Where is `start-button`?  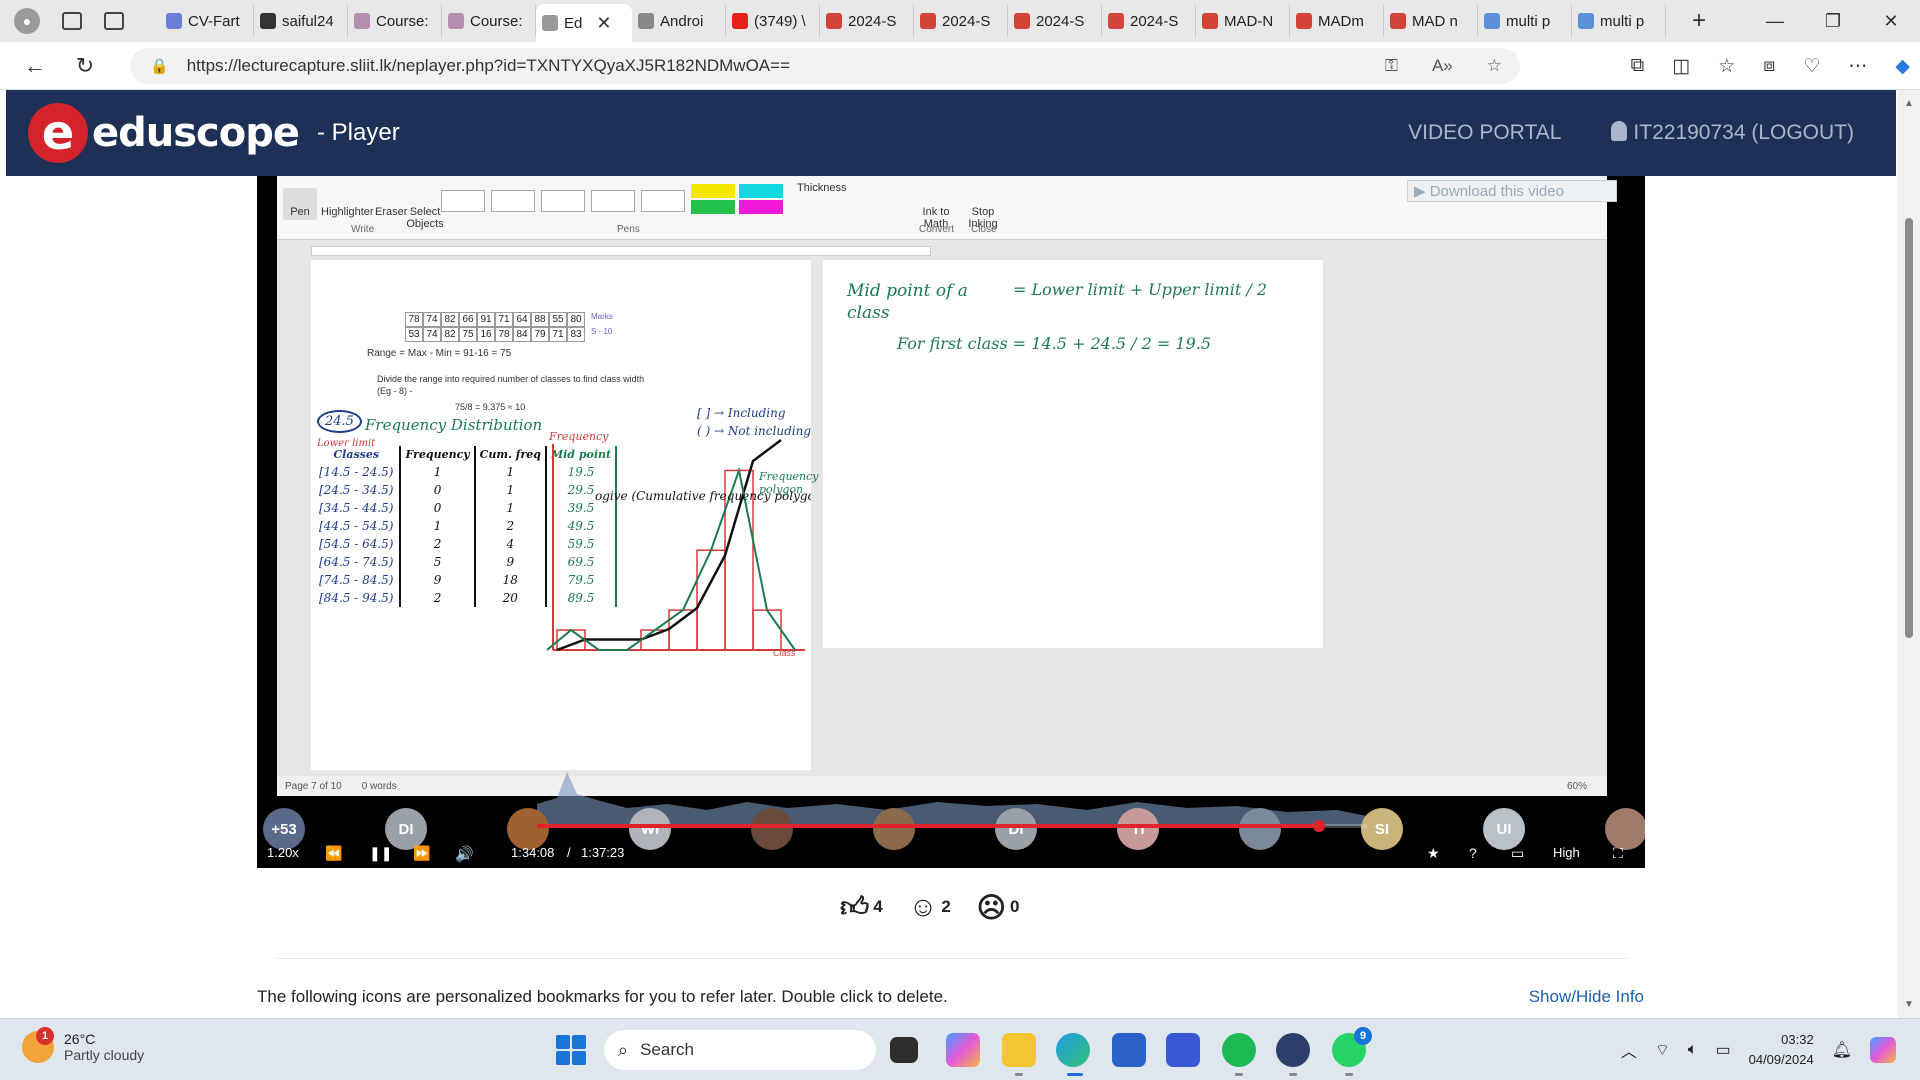
start-button is located at coordinates (571, 1050).